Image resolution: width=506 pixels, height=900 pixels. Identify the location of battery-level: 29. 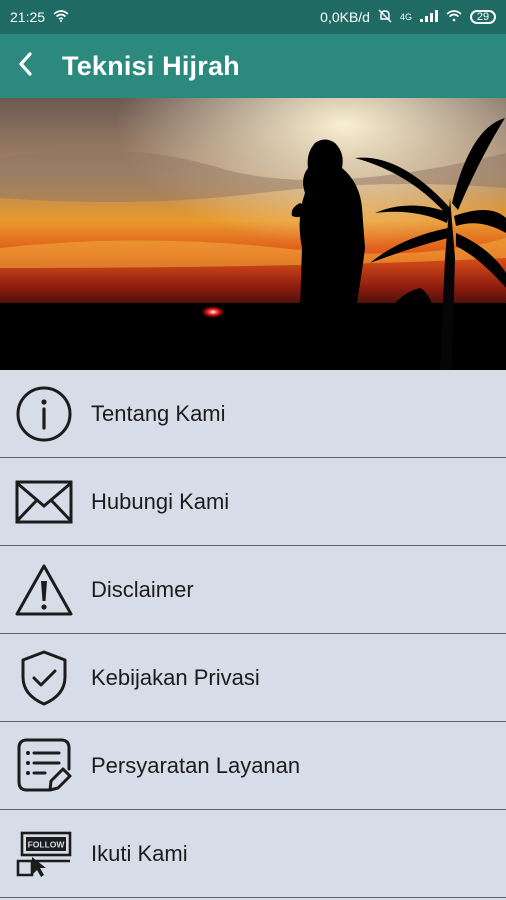
(483, 17).